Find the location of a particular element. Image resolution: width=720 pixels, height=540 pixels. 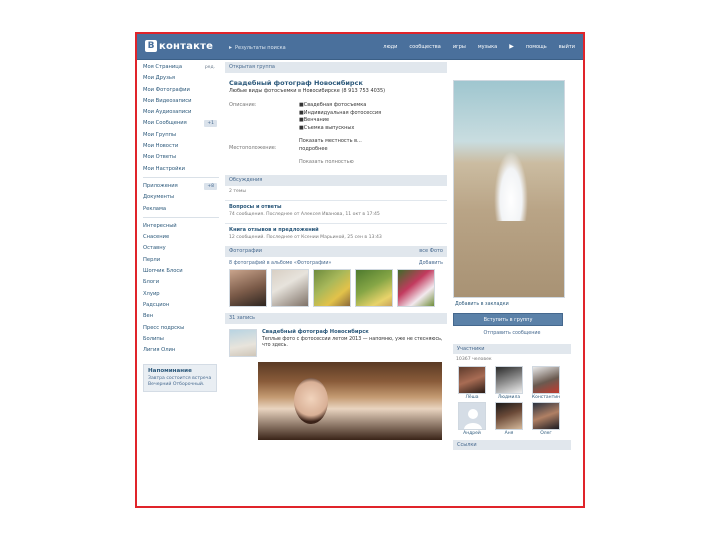

info-link: подробнее is located at coordinates (330, 150).